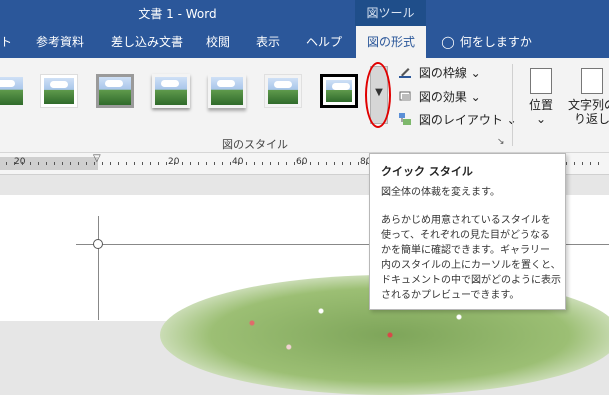 This screenshot has height=395, width=609. What do you see at coordinates (405, 96) in the screenshot?
I see `effects-icon` at bounding box center [405, 96].